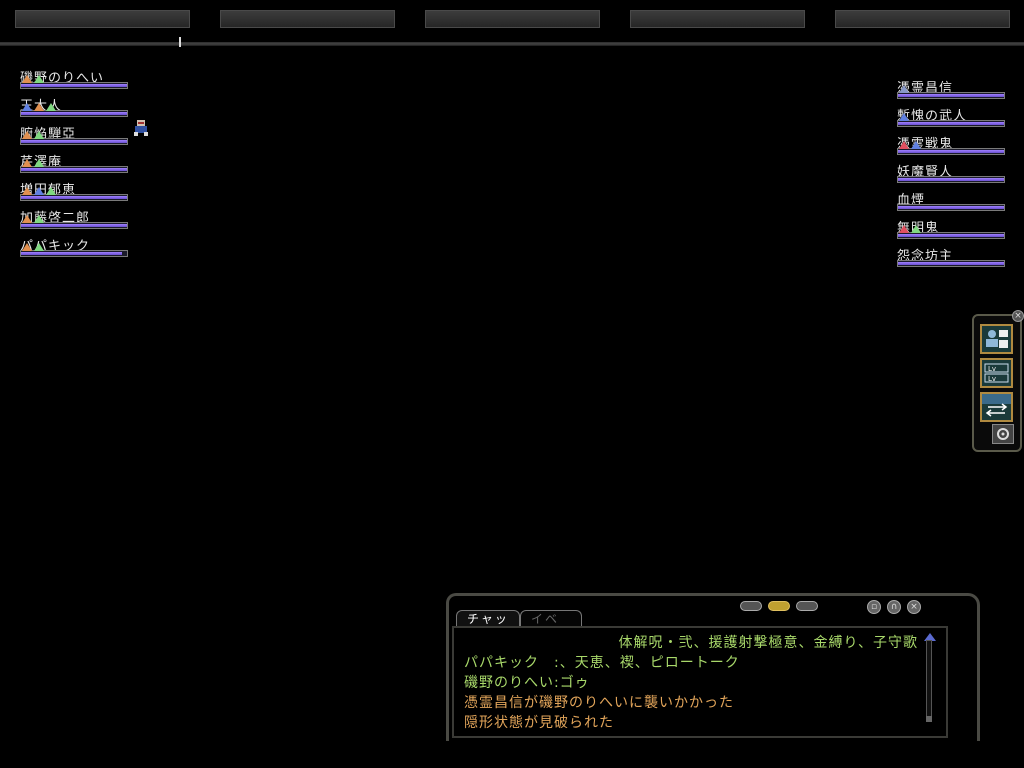 The height and width of the screenshot is (768, 1024). What do you see at coordinates (914, 607) in the screenshot?
I see `chat-close-icon: ×` at bounding box center [914, 607].